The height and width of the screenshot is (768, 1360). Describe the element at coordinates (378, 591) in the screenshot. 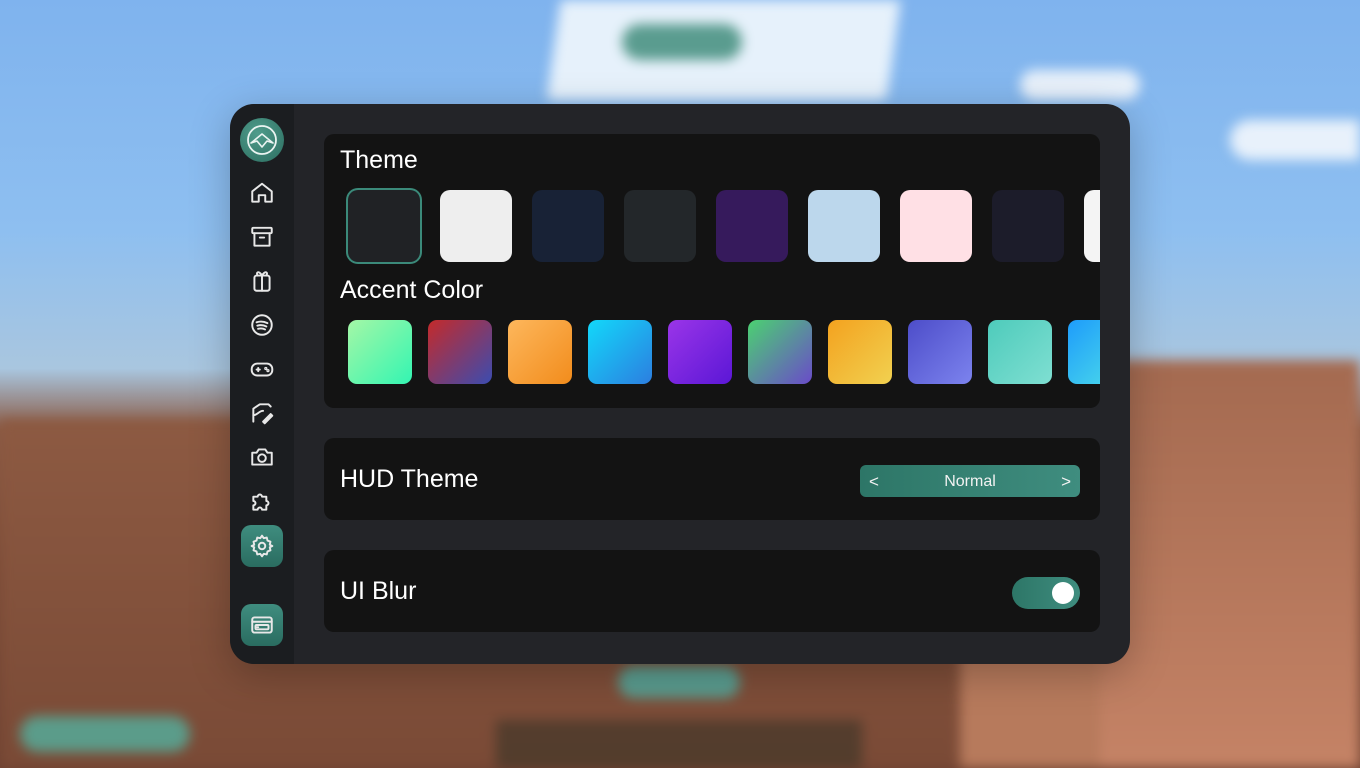

I see `ui-blur-label: UI Blur` at that location.